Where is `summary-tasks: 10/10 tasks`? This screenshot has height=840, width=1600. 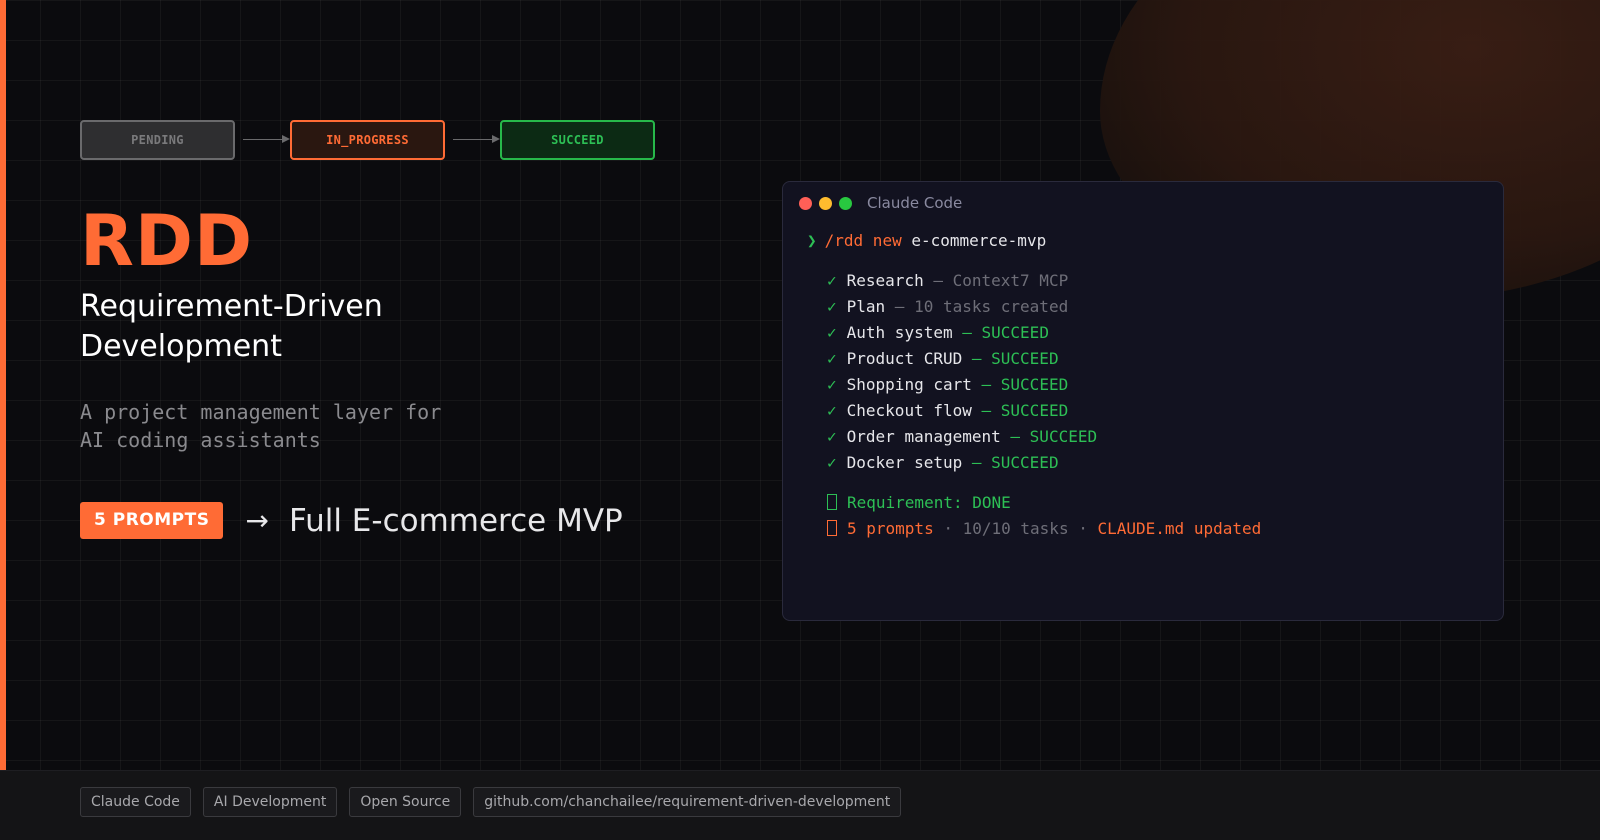 summary-tasks: 10/10 tasks is located at coordinates (1015, 528).